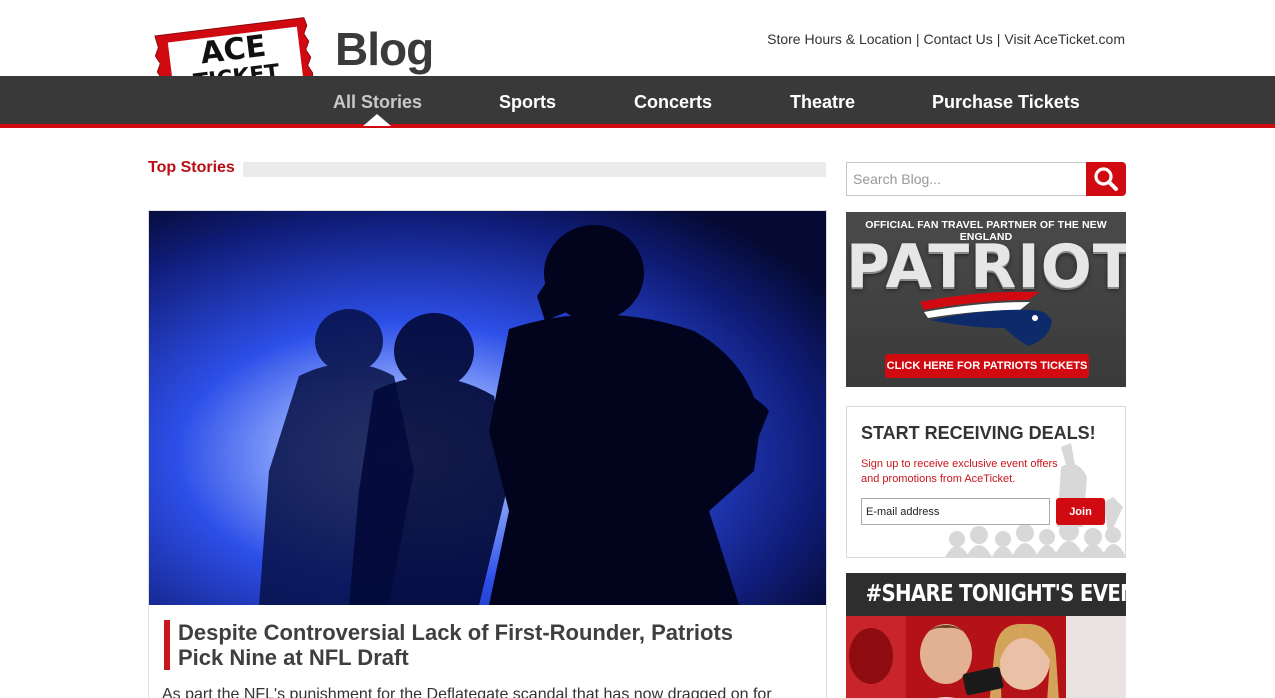 The height and width of the screenshot is (698, 1275). What do you see at coordinates (995, 594) in the screenshot?
I see `share-title: #SHARE TONIGHT'S EVENT AND WIN!` at bounding box center [995, 594].